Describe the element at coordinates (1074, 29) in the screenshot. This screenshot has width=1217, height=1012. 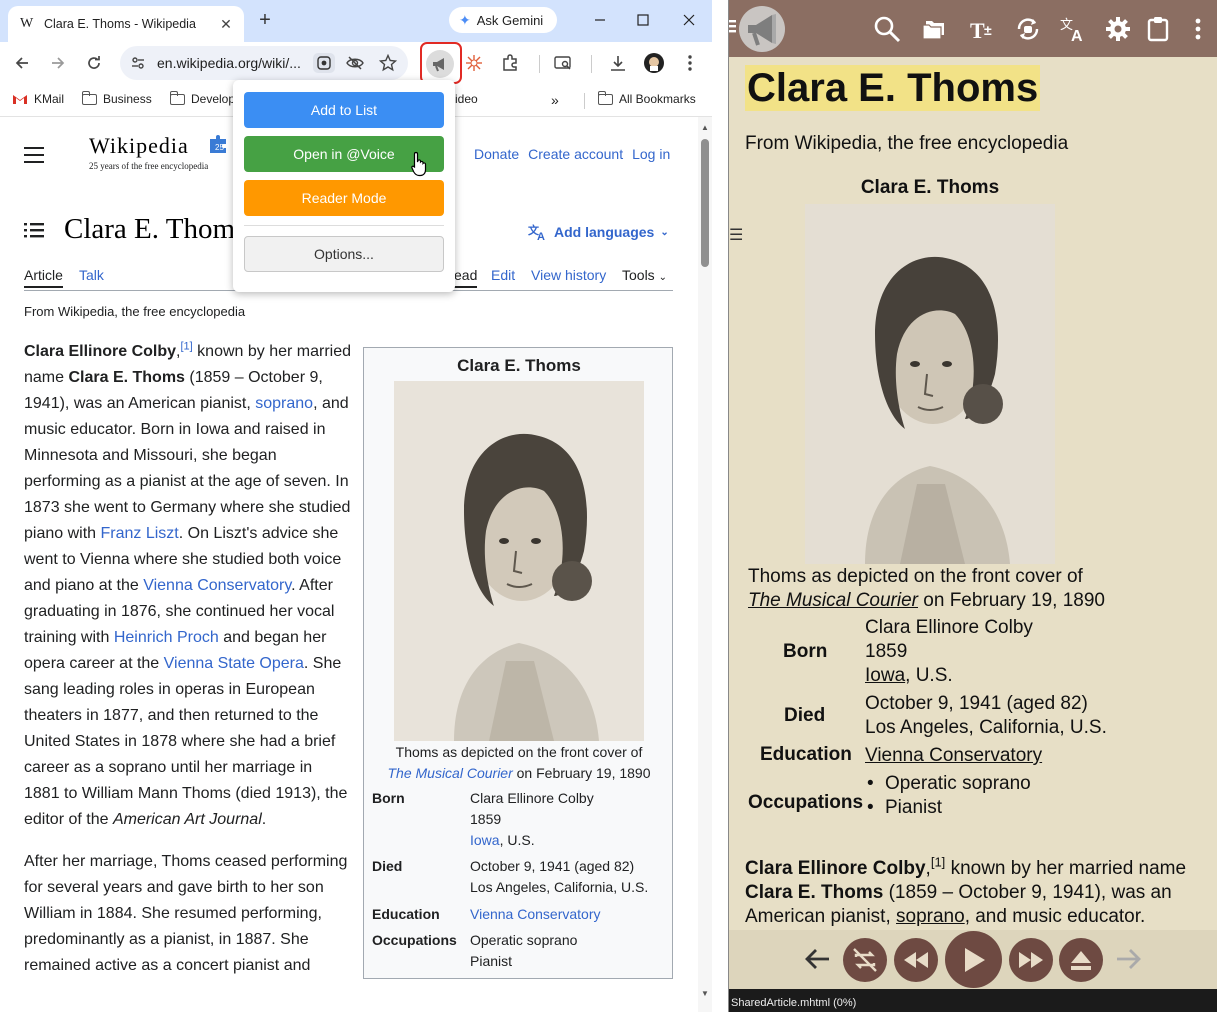
I see `translate-icon: 文A` at that location.